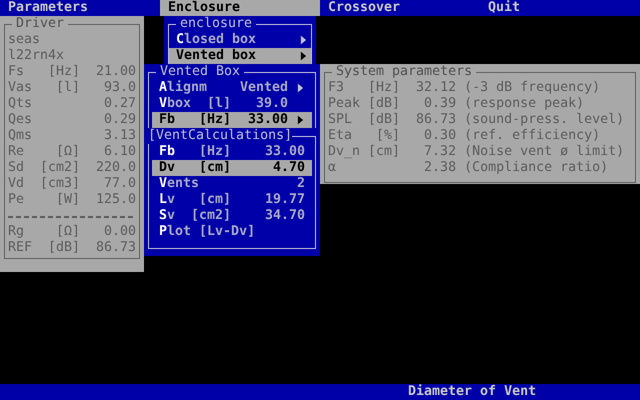  Describe the element at coordinates (332, 168) in the screenshot. I see `param-name: α` at that location.